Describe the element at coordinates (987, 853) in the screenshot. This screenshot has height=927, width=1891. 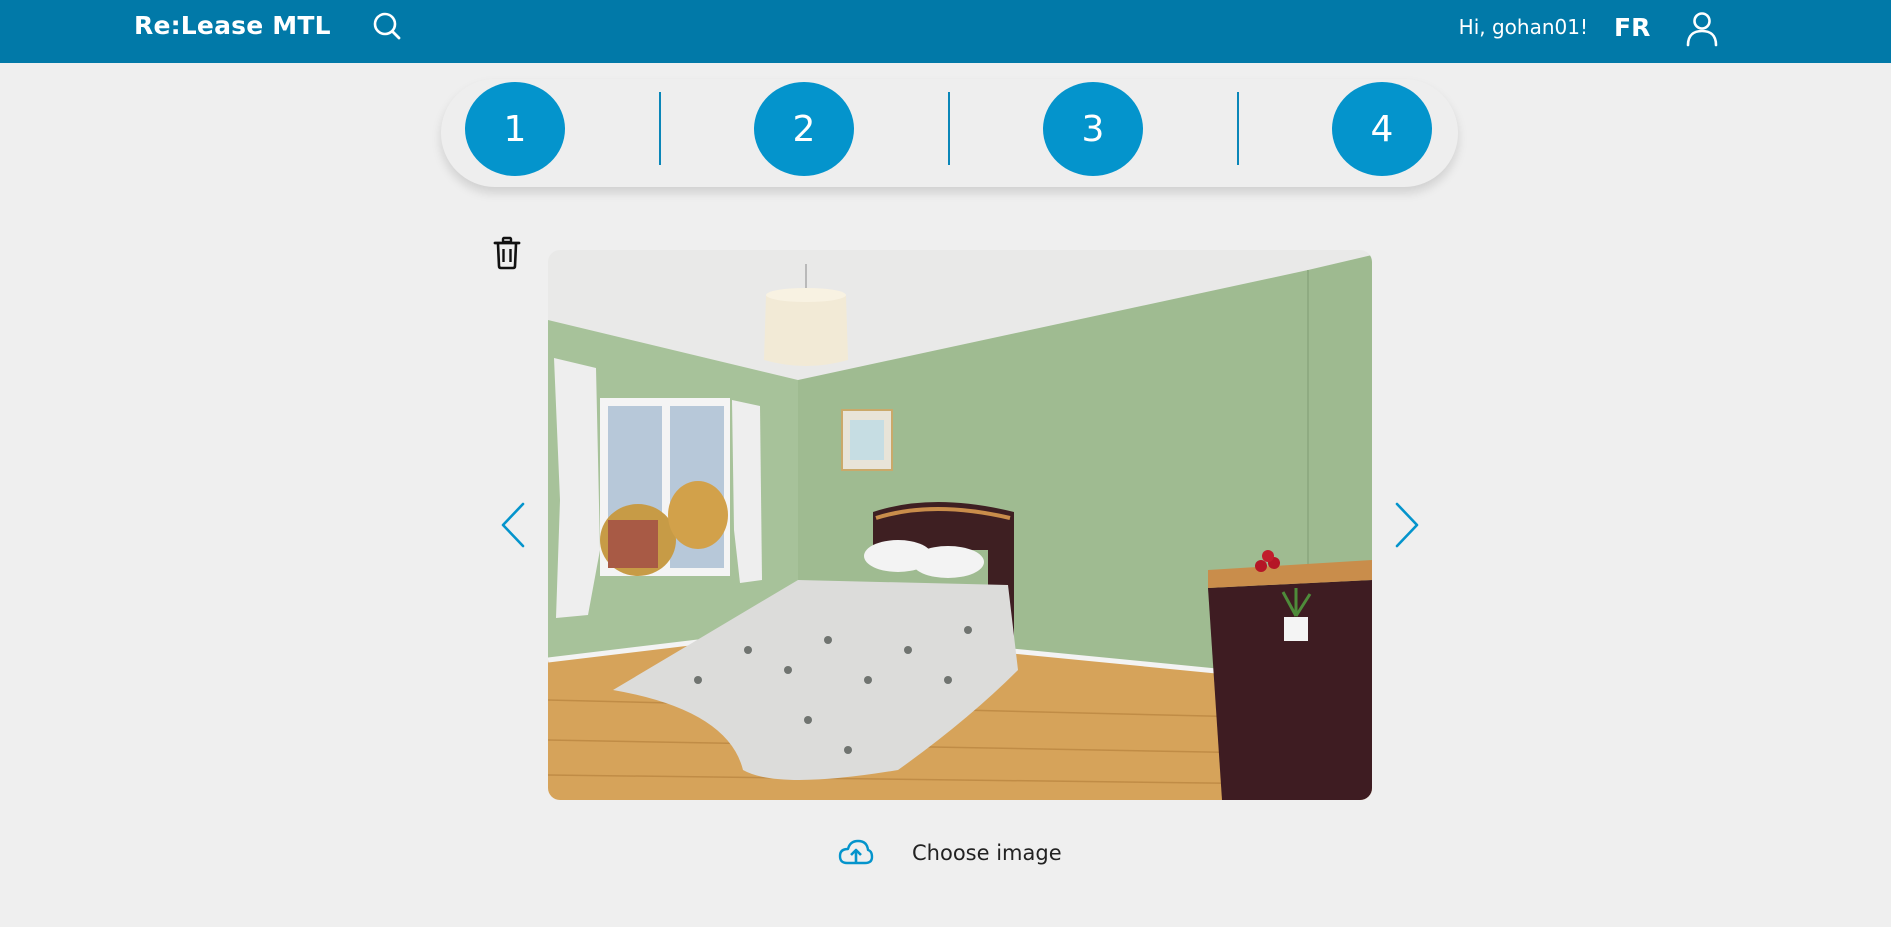
I see `choose-image-label: Choose image` at that location.